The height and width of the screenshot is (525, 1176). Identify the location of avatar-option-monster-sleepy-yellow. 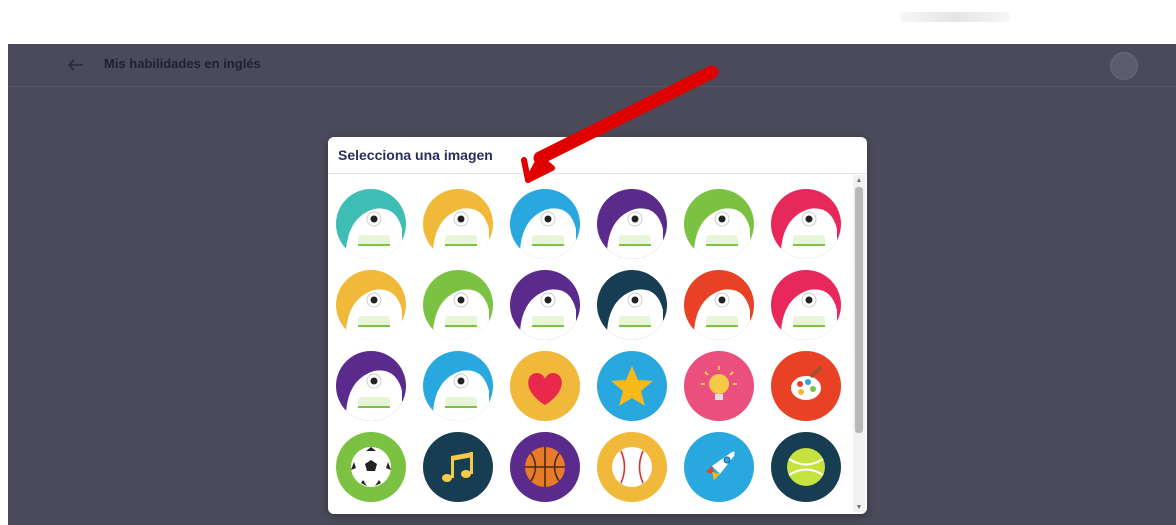
(458, 224).